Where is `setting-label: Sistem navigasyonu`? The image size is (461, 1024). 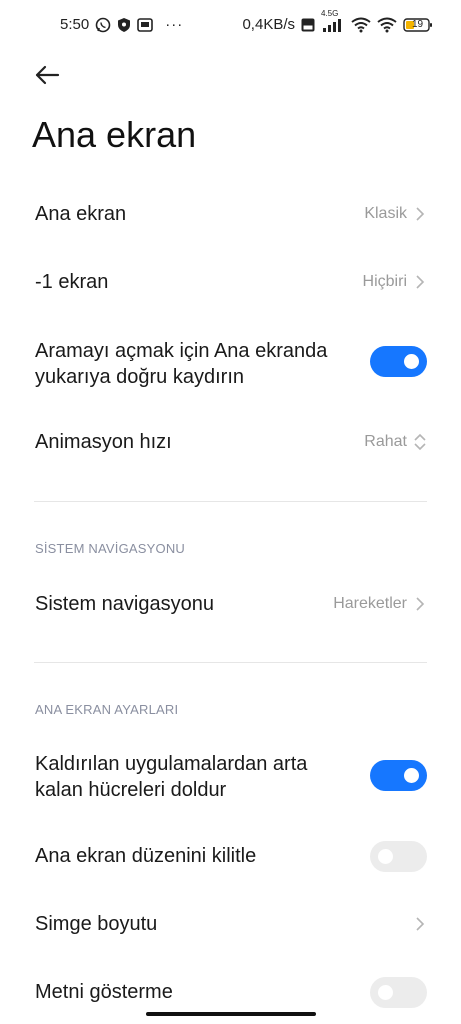 setting-label: Sistem navigasyonu is located at coordinates (124, 604).